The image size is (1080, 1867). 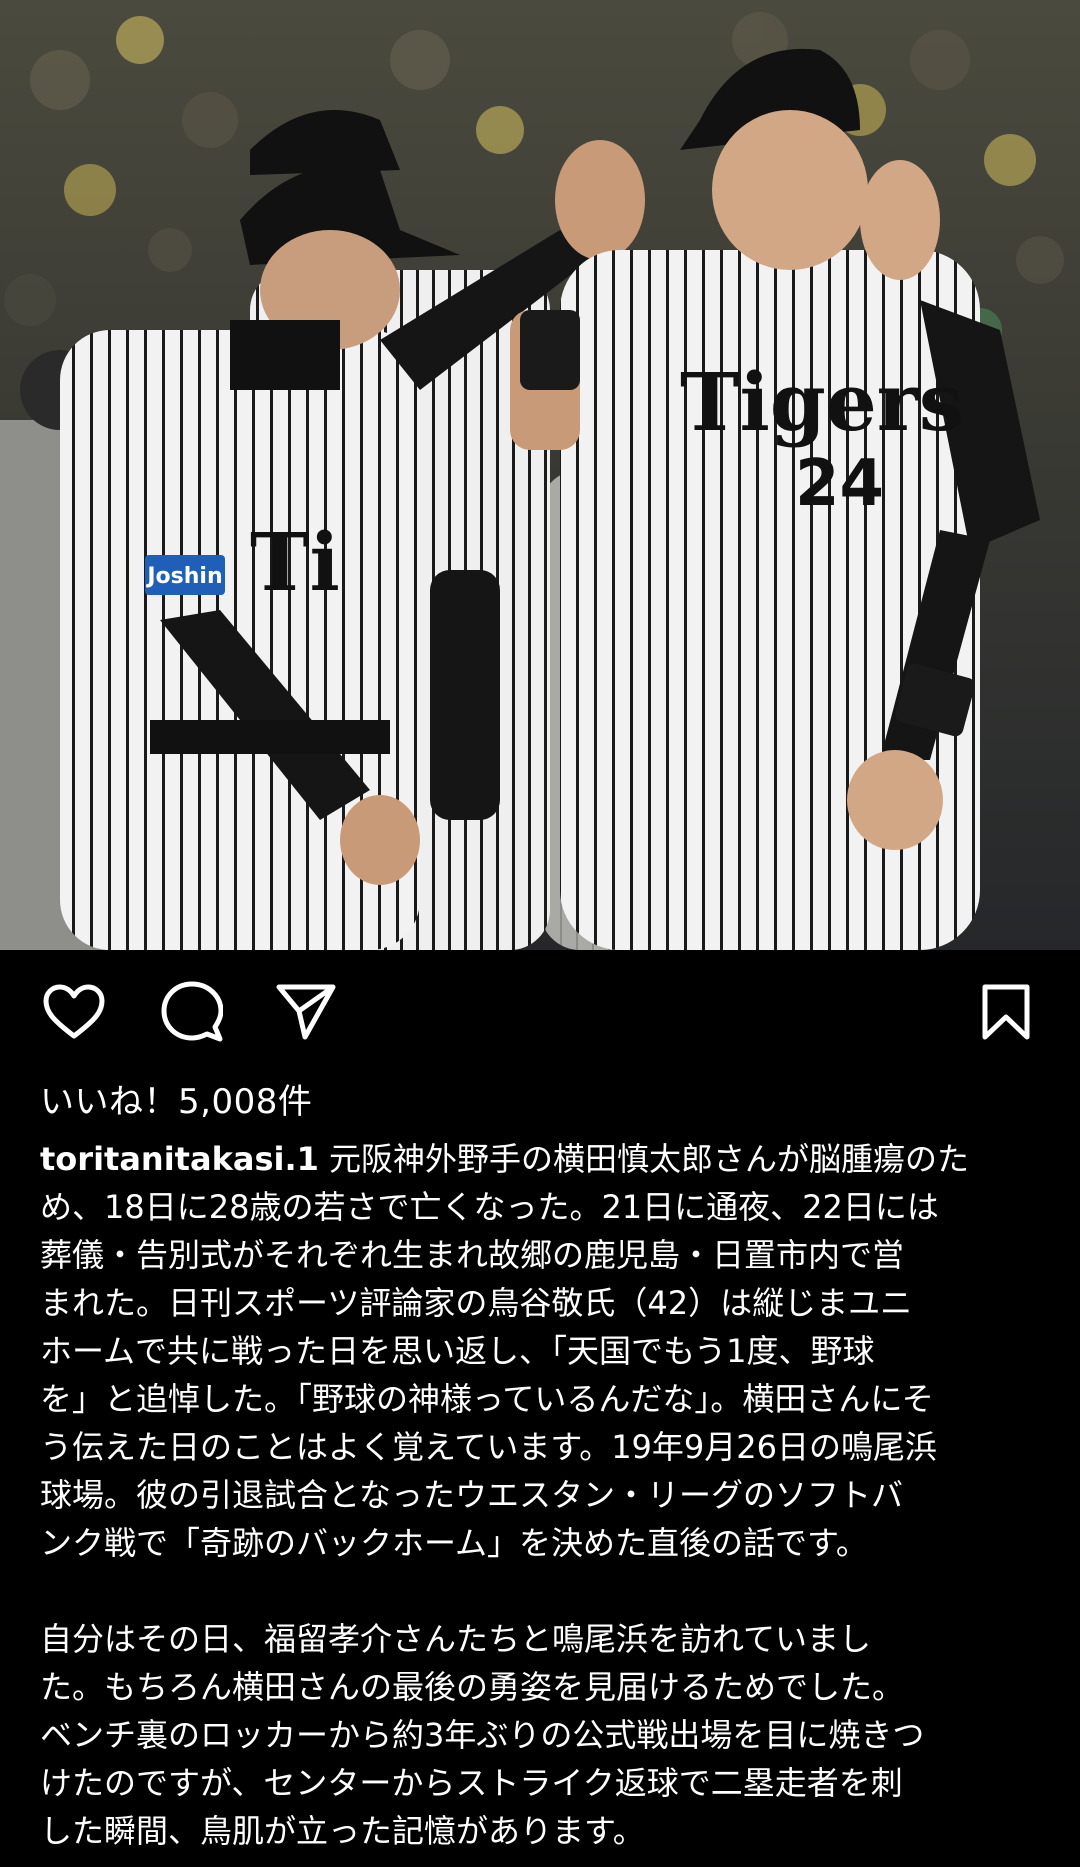 I want to click on comment-button, so click(x=192, y=1012).